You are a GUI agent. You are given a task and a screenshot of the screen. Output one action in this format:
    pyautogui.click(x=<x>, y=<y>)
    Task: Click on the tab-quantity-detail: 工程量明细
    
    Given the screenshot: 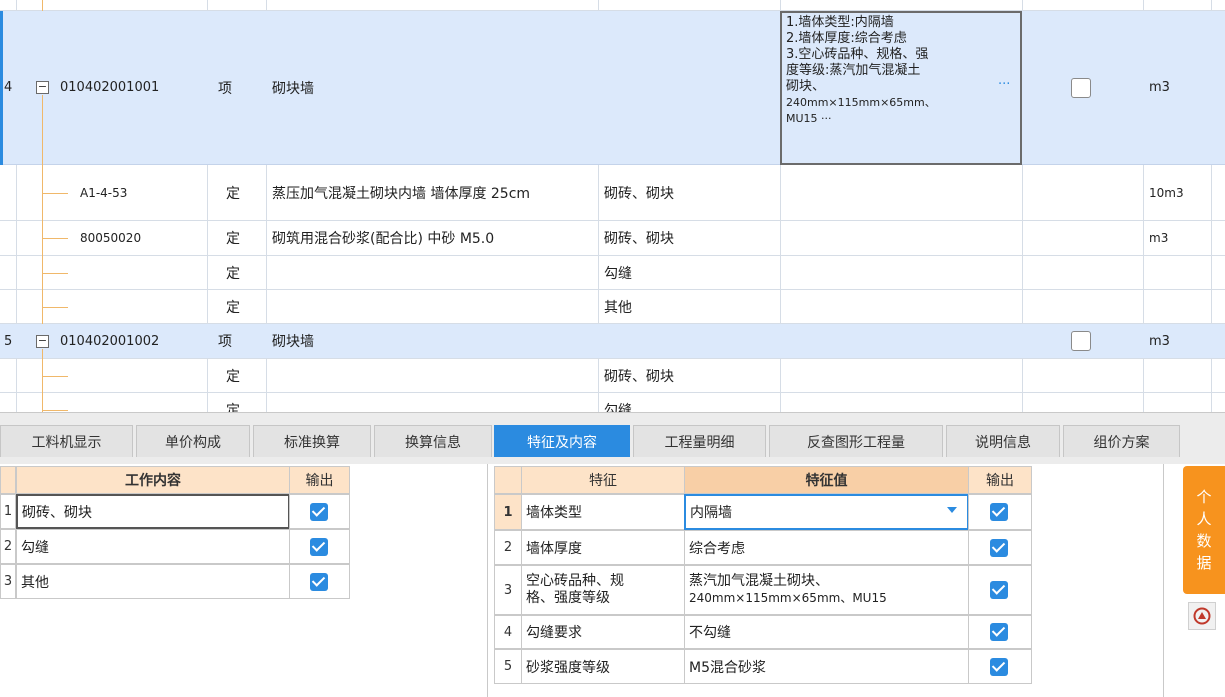 What is the action you would take?
    pyautogui.click(x=699, y=441)
    